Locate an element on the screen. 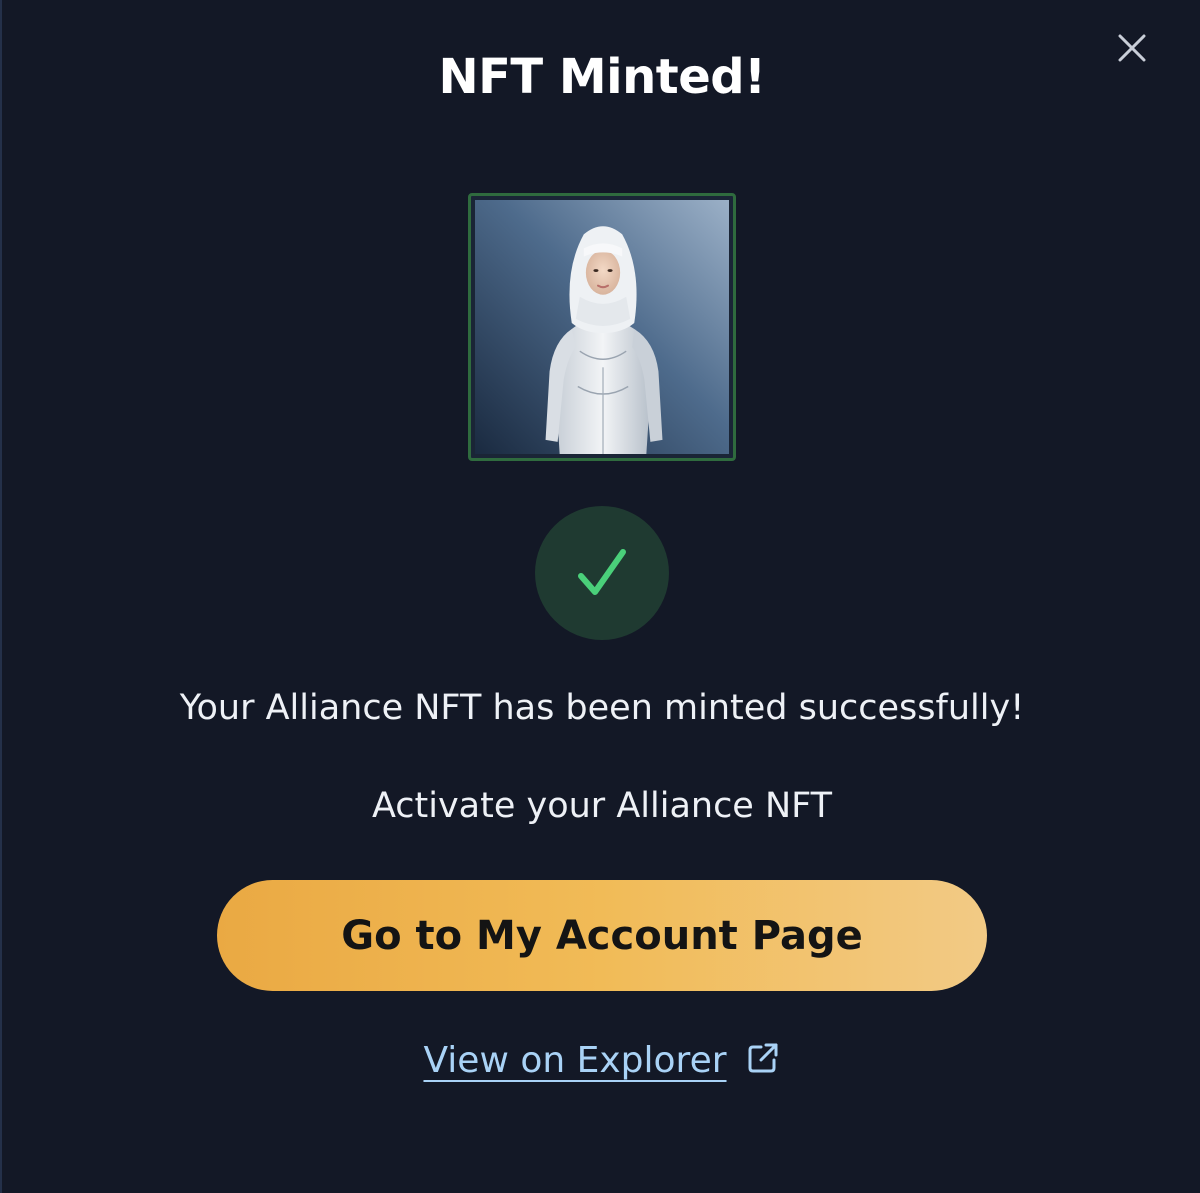  go-to-account-button: Go to My Account Page is located at coordinates (602, 935).